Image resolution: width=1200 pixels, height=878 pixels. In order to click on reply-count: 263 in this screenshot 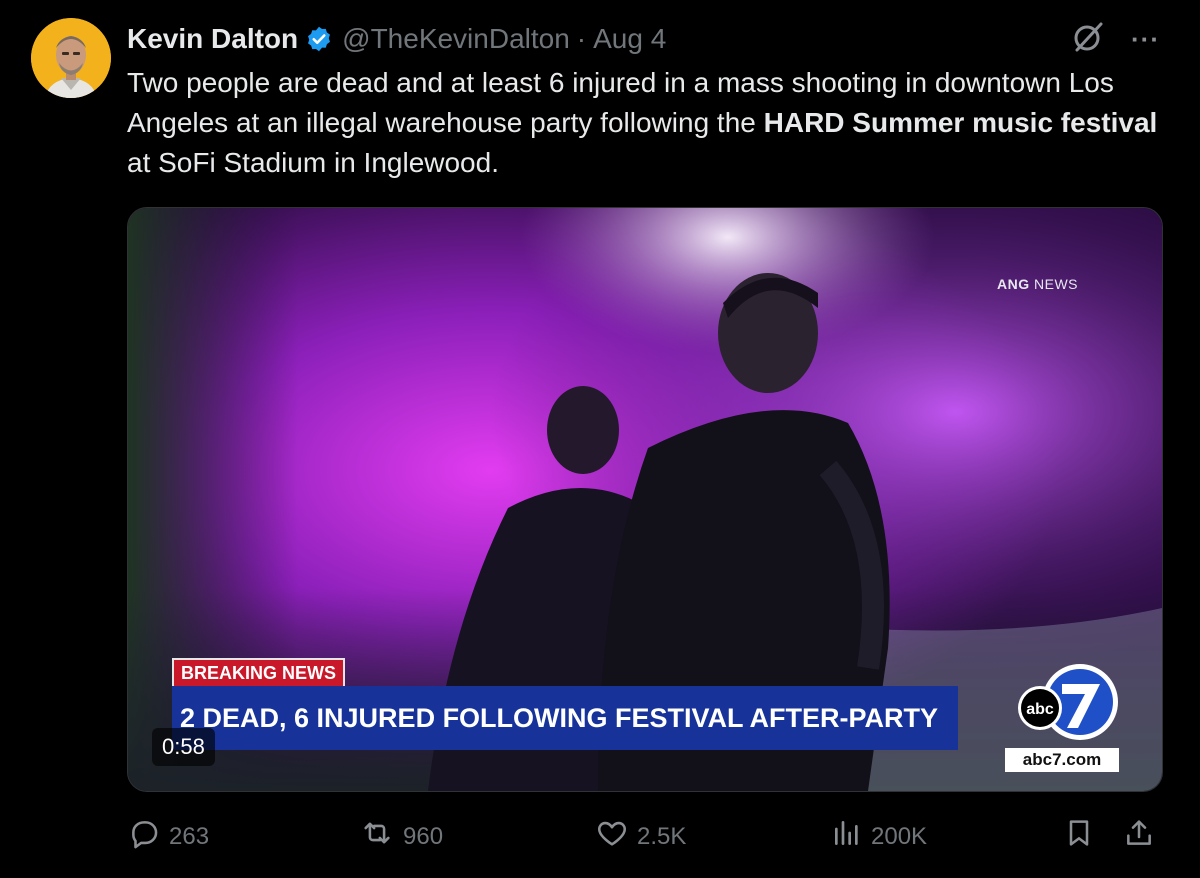, I will do `click(189, 836)`.